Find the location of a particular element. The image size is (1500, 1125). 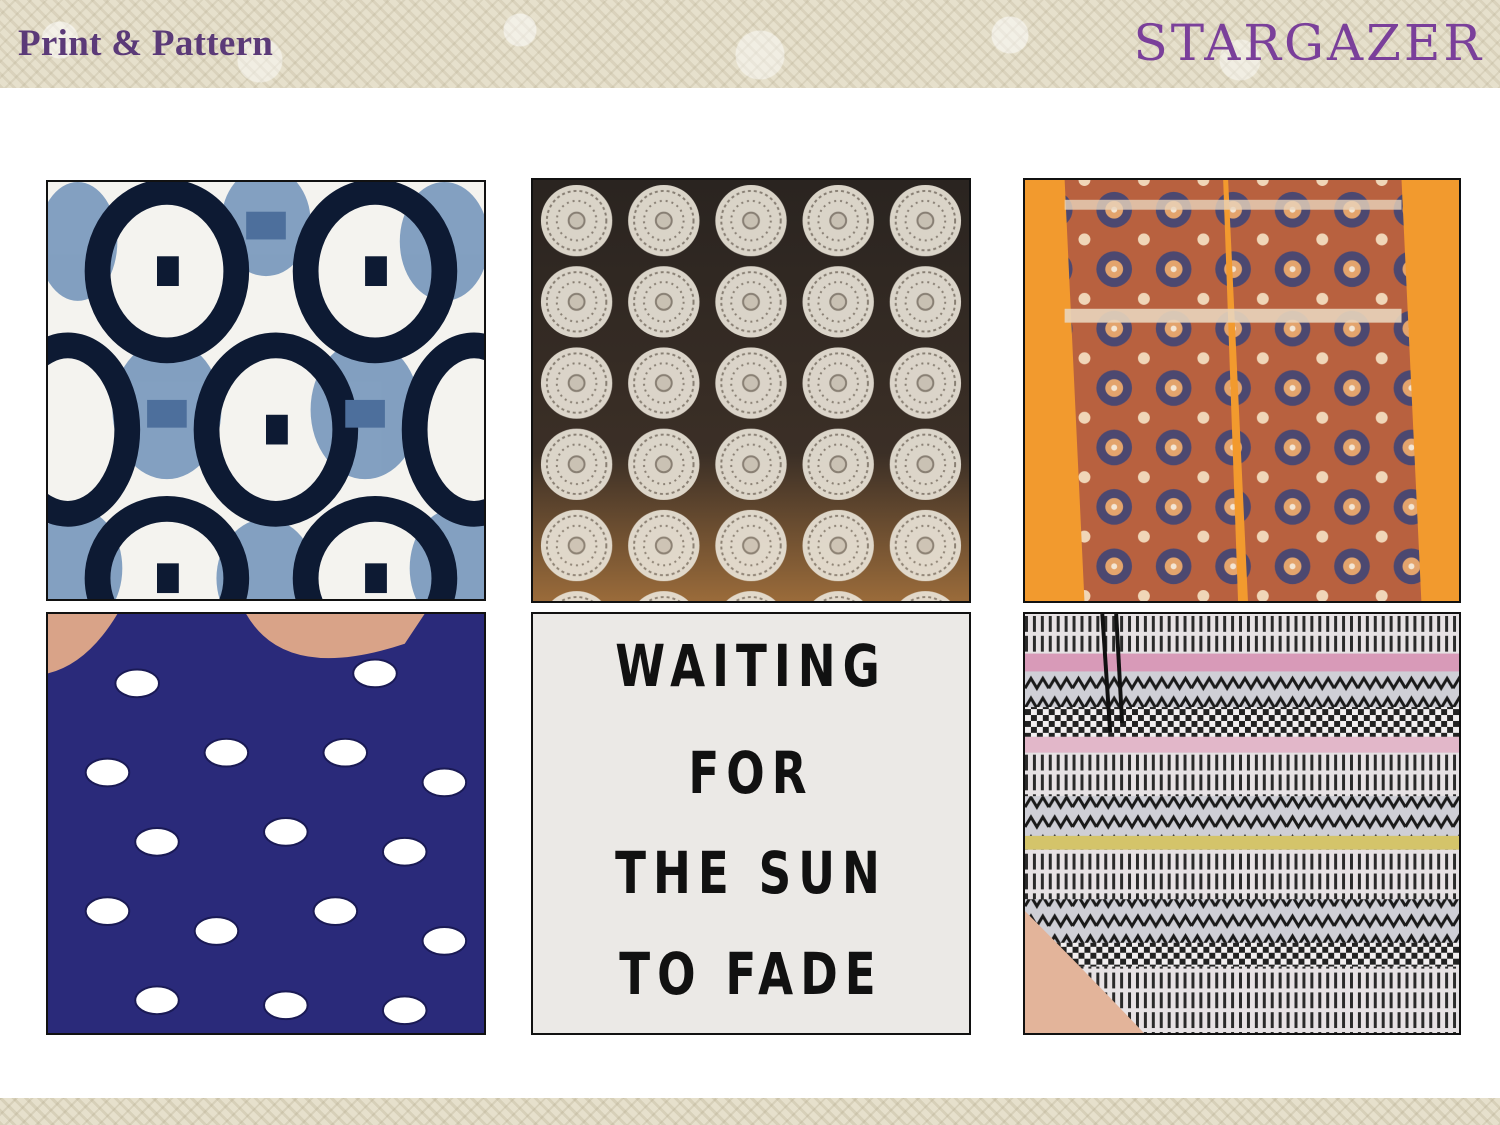

ikat-print-image is located at coordinates (266, 390).